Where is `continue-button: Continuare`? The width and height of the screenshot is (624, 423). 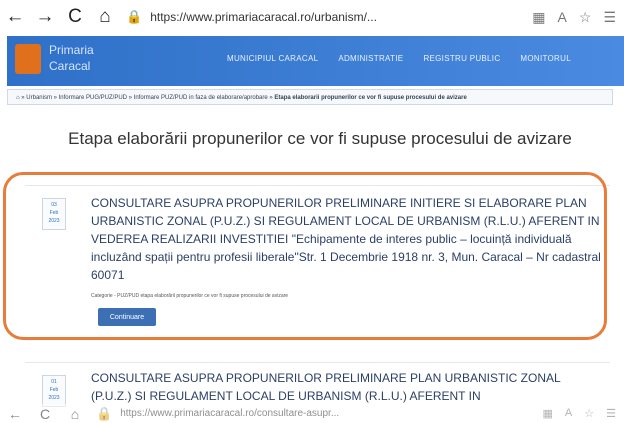 continue-button: Continuare is located at coordinates (127, 317).